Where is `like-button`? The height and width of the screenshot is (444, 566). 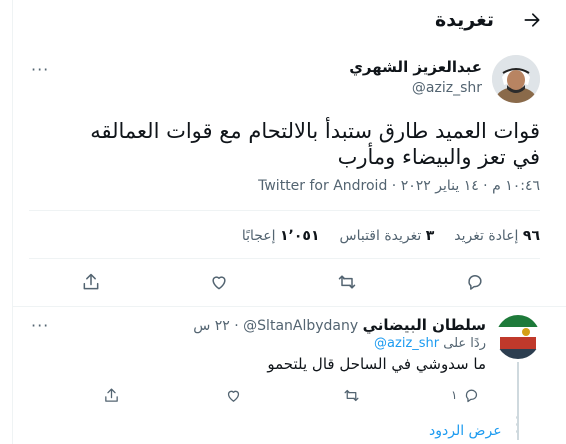
like-button is located at coordinates (220, 283).